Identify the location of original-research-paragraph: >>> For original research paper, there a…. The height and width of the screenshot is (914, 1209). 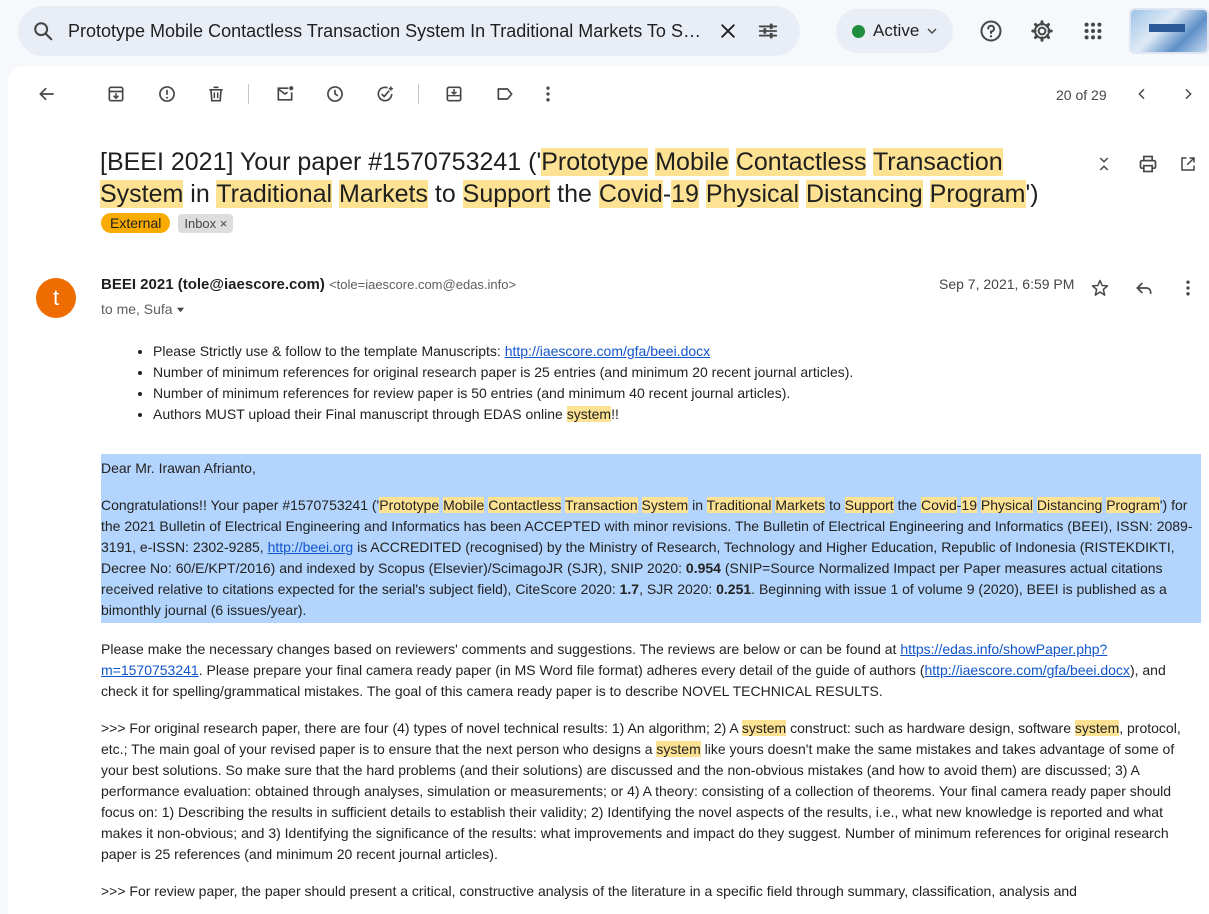
(641, 791).